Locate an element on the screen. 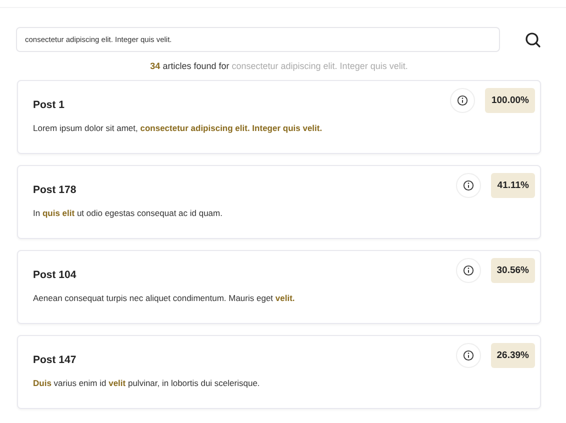  post-snippet: In quis elit ut odio egestas consequat ac id quam. is located at coordinates (128, 213).